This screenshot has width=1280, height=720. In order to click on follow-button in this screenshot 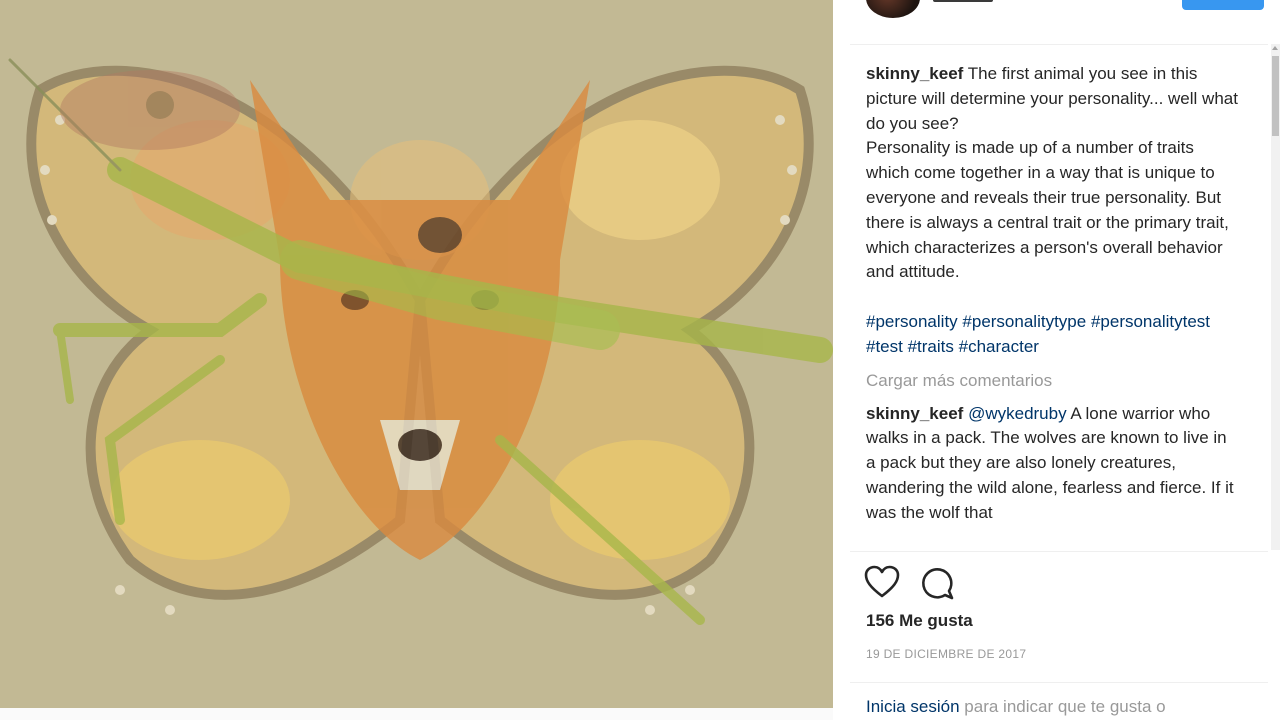, I will do `click(1223, 5)`.